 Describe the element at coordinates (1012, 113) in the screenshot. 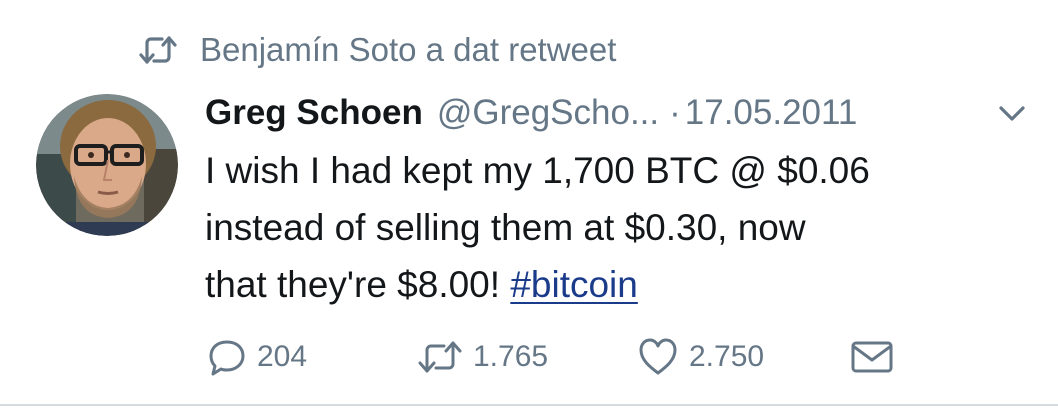

I see `chevron-down-icon` at that location.